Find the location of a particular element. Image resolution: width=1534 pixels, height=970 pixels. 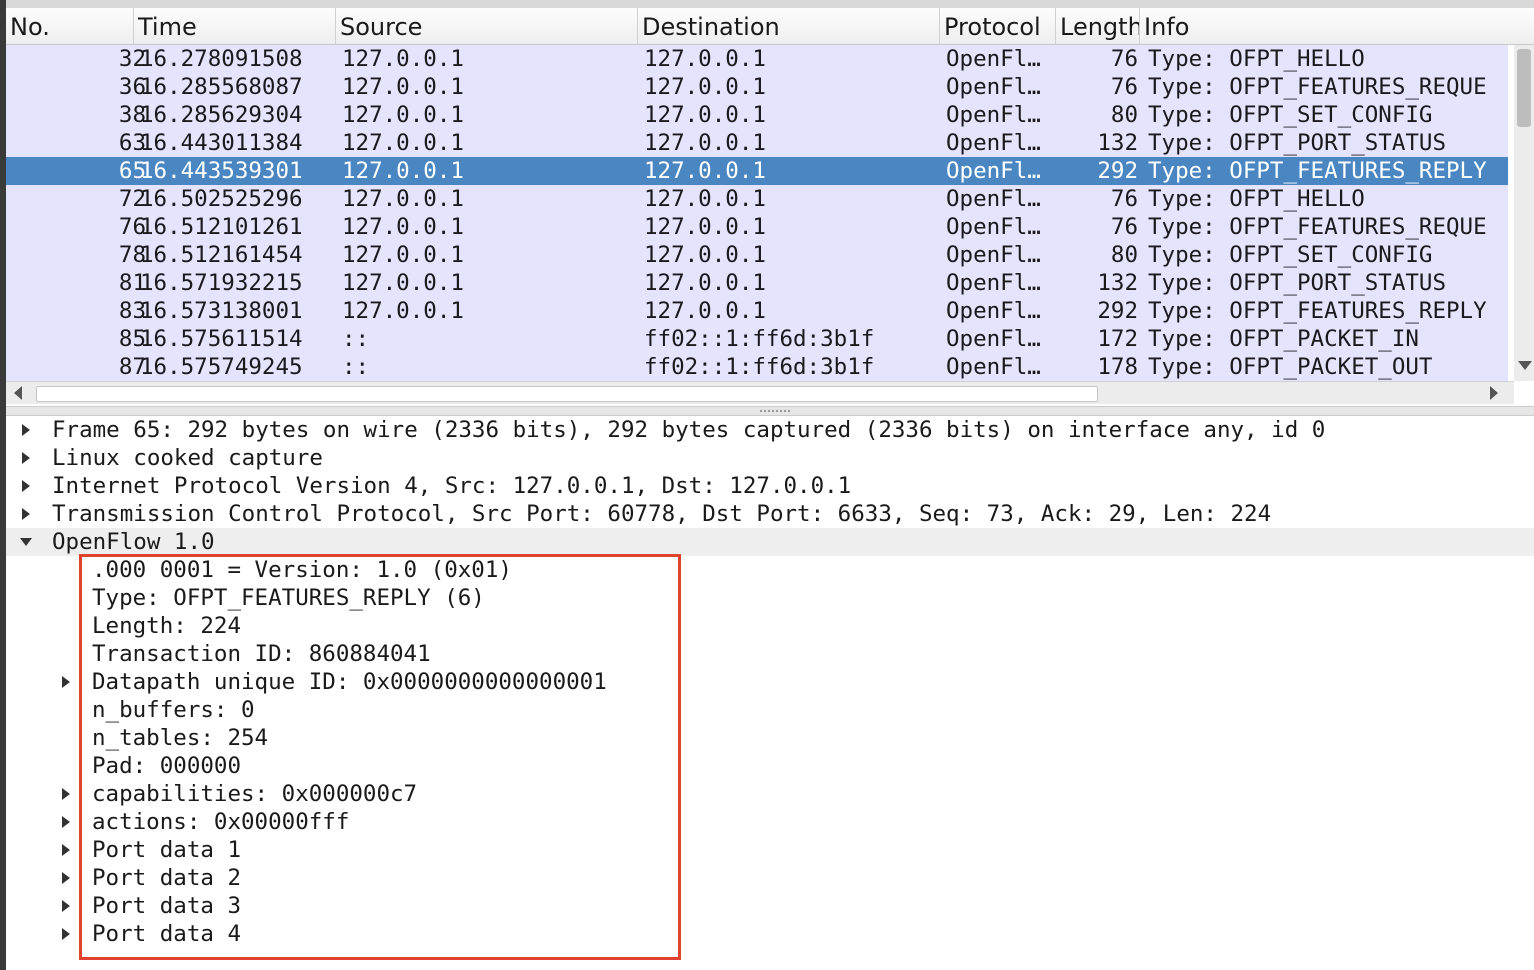

packet-cell-info: Type: OFPT_SET_CONFIG is located at coordinates (1290, 255).